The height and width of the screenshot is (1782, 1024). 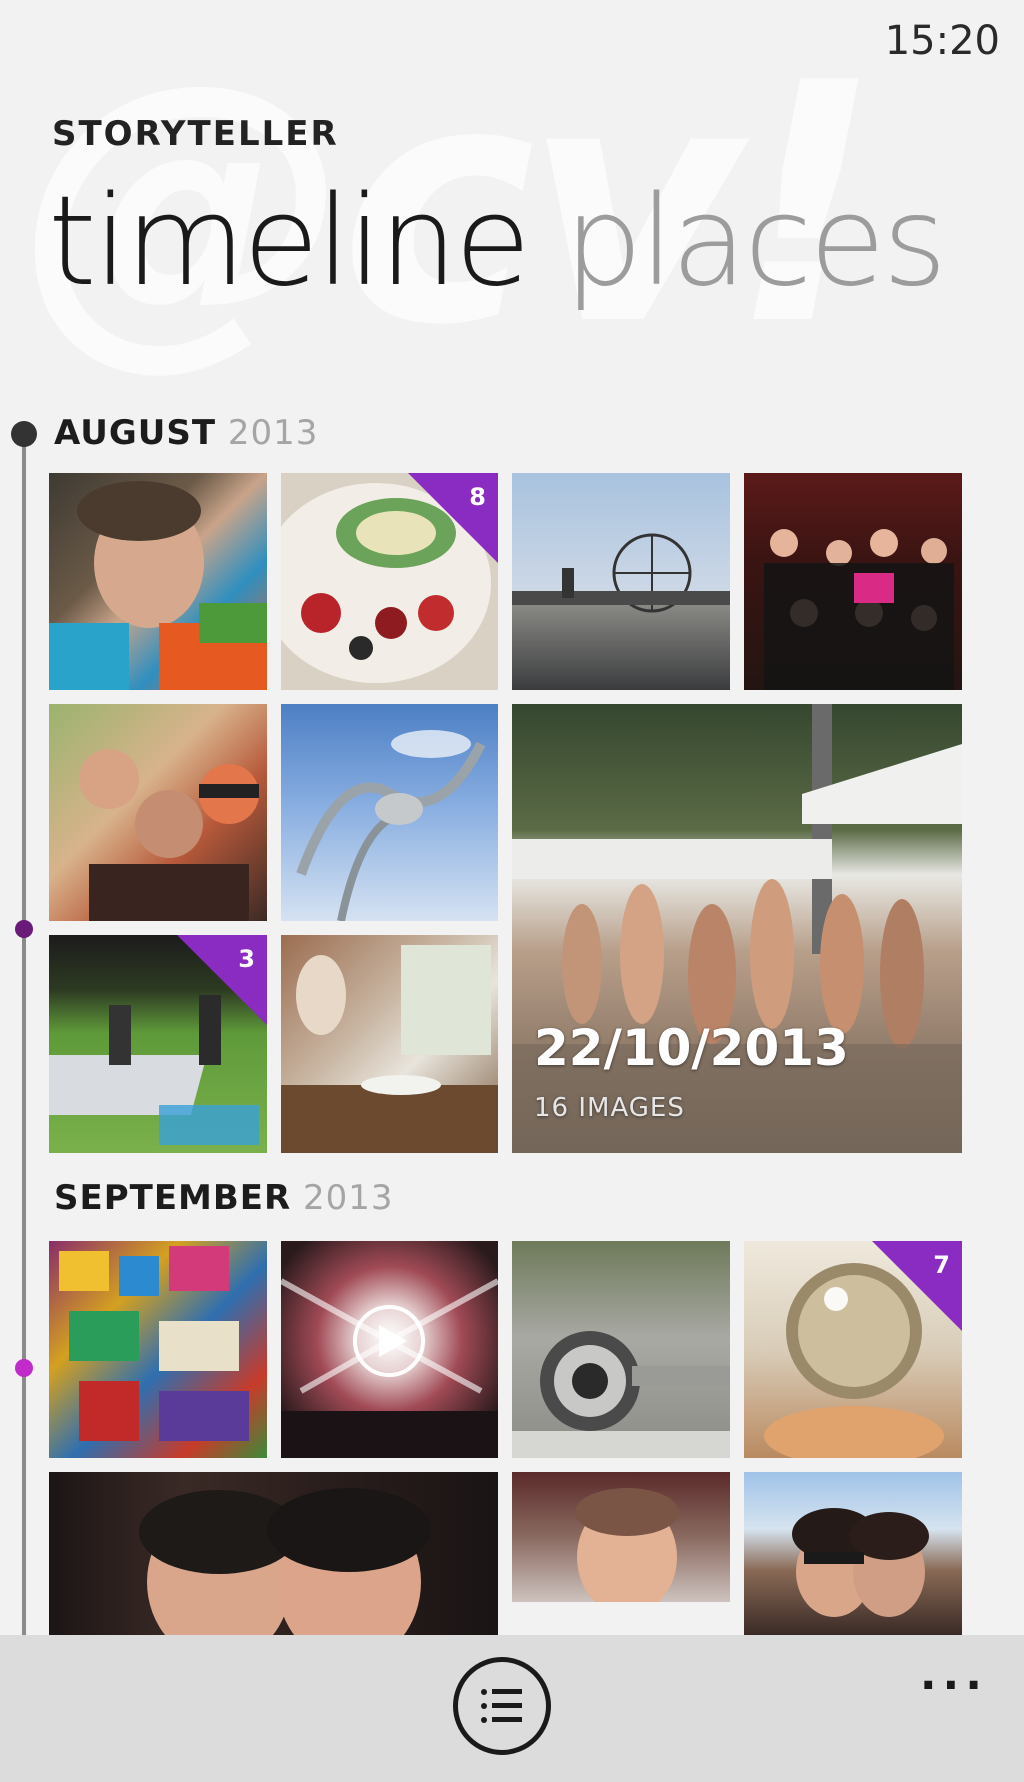 What do you see at coordinates (755, 242) in the screenshot?
I see `pivot-places: places` at bounding box center [755, 242].